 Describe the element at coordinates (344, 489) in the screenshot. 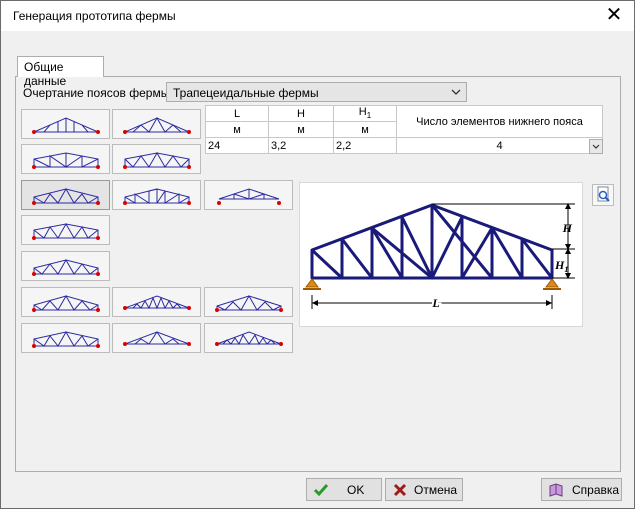

I see `ok-button: OK` at that location.